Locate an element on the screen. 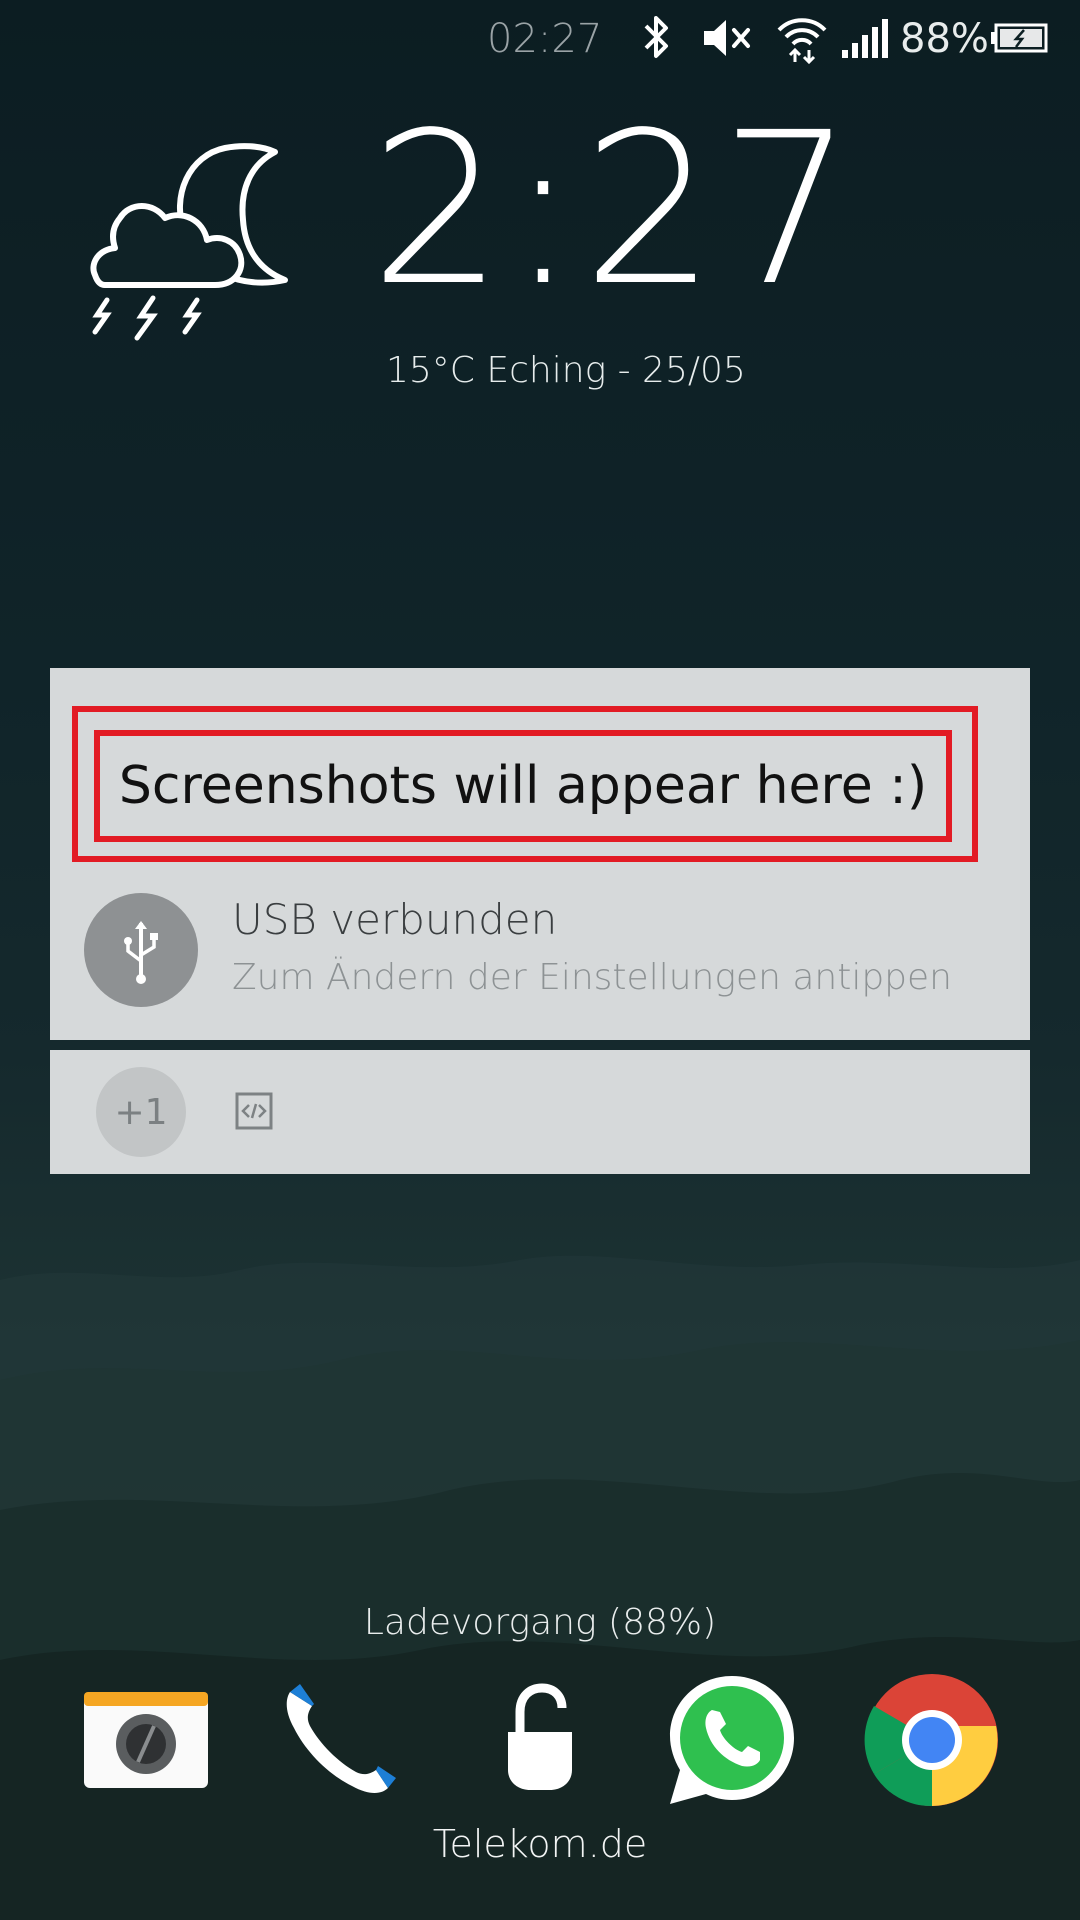 This screenshot has height=1920, width=1080. bluetooth-icon is located at coordinates (656, 37).